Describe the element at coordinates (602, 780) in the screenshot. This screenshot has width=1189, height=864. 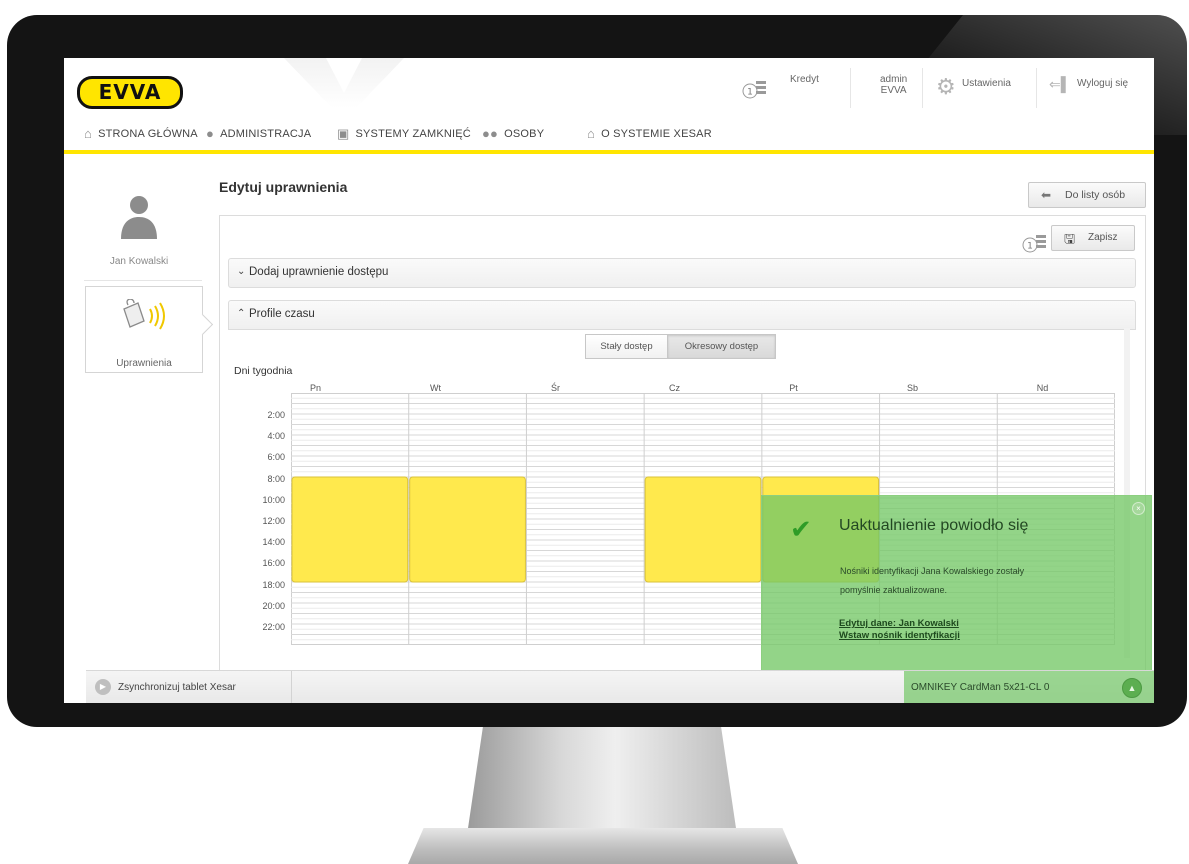
I see `monitor-stand` at that location.